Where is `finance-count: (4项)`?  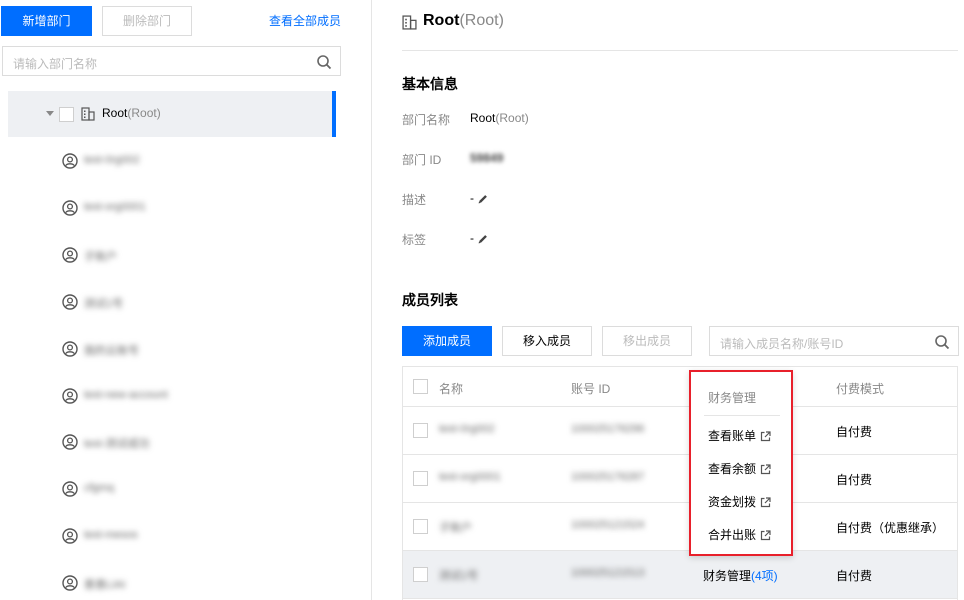
finance-count: (4项) is located at coordinates (764, 576).